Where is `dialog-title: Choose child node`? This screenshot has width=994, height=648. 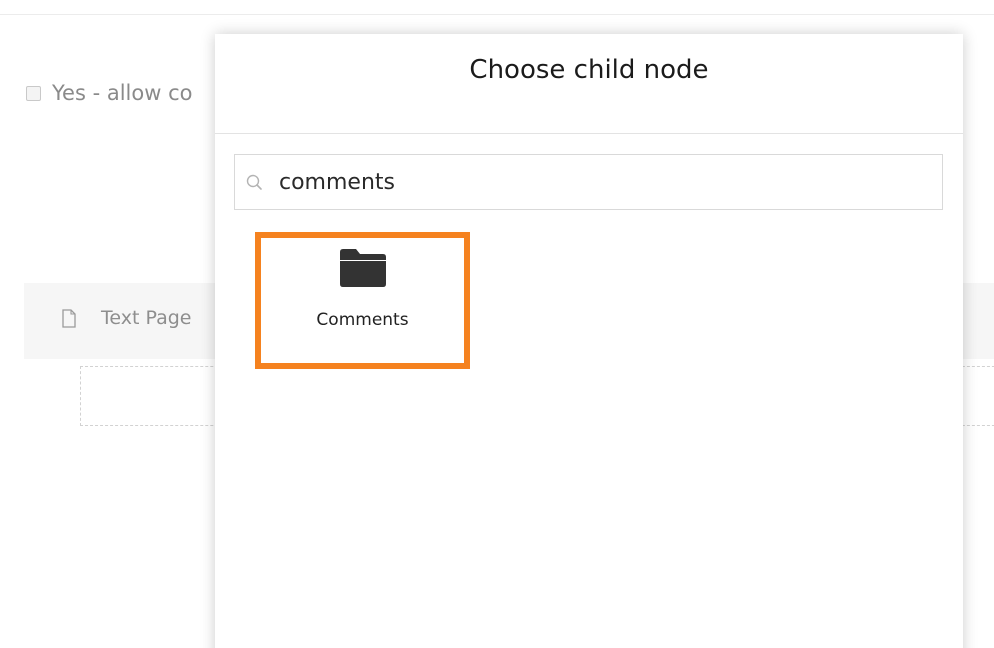
dialog-title: Choose child node is located at coordinates (589, 69).